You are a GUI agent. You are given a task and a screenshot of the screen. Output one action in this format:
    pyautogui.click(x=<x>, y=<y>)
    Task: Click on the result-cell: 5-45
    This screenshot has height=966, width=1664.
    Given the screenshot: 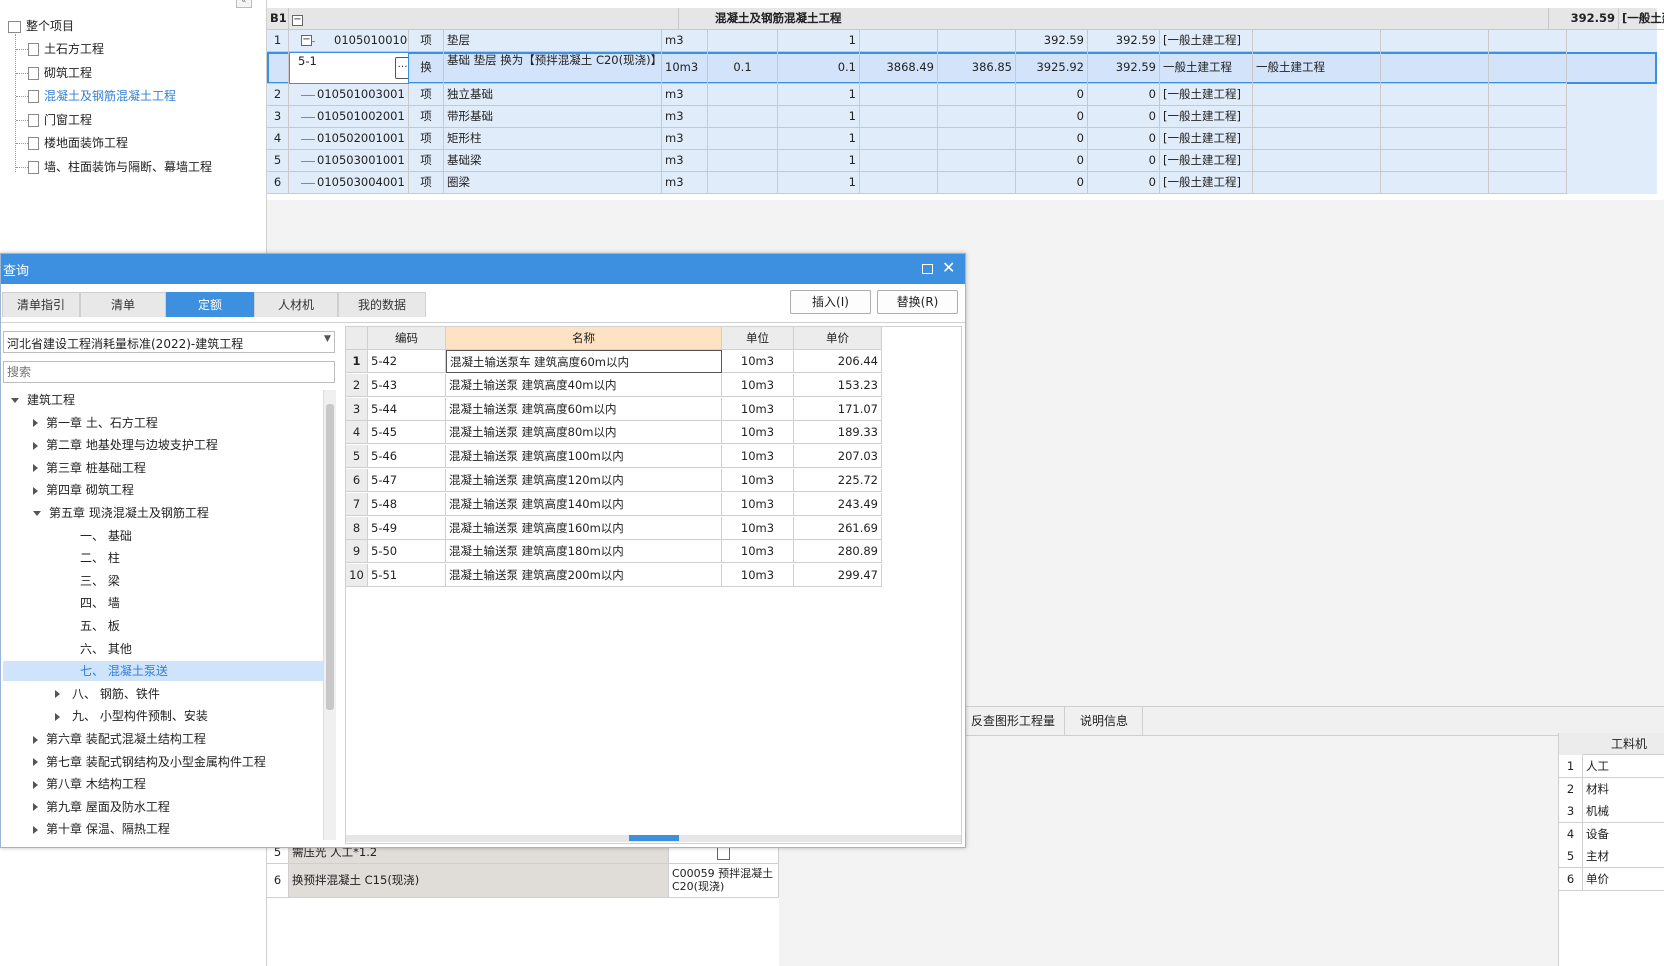 What is the action you would take?
    pyautogui.click(x=407, y=433)
    